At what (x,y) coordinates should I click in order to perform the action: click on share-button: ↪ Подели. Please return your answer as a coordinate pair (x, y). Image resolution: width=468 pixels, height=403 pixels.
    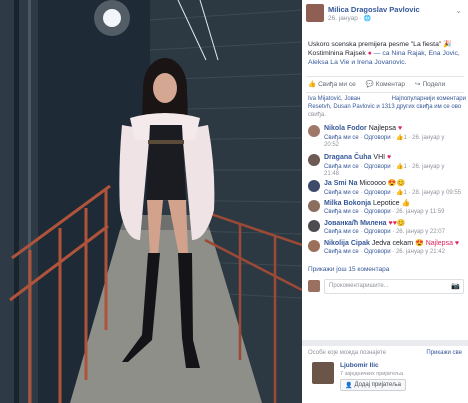
    Looking at the image, I should click on (430, 84).